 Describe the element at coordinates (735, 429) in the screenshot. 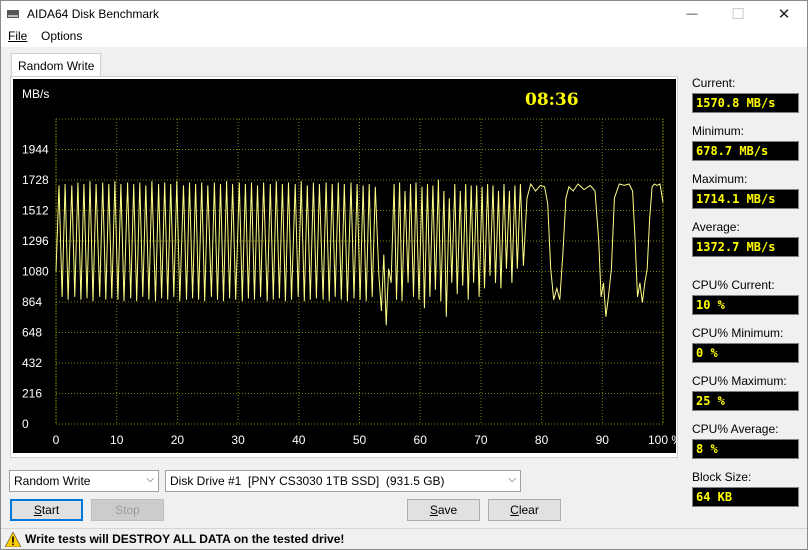

I see `cpu-average-label: CPU% Average:` at that location.